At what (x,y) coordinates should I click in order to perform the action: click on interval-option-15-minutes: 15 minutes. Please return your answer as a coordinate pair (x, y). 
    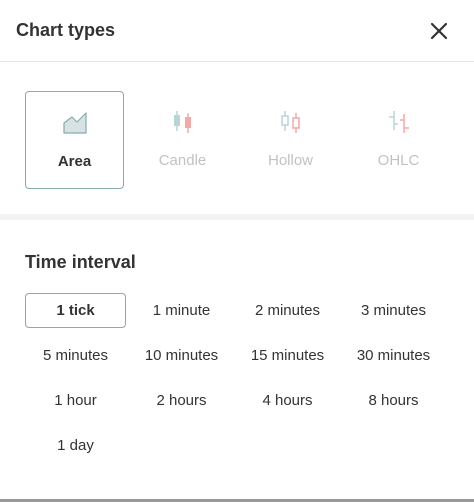
    Looking at the image, I should click on (287, 355).